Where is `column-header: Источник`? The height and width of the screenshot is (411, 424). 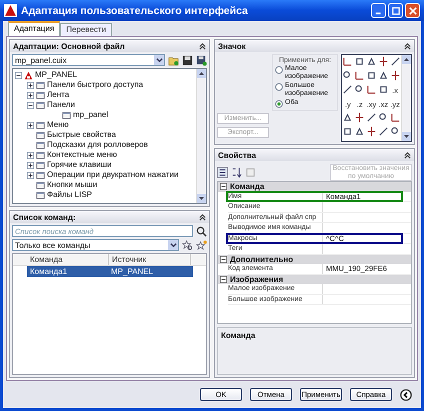
column-header: Источник is located at coordinates (150, 259).